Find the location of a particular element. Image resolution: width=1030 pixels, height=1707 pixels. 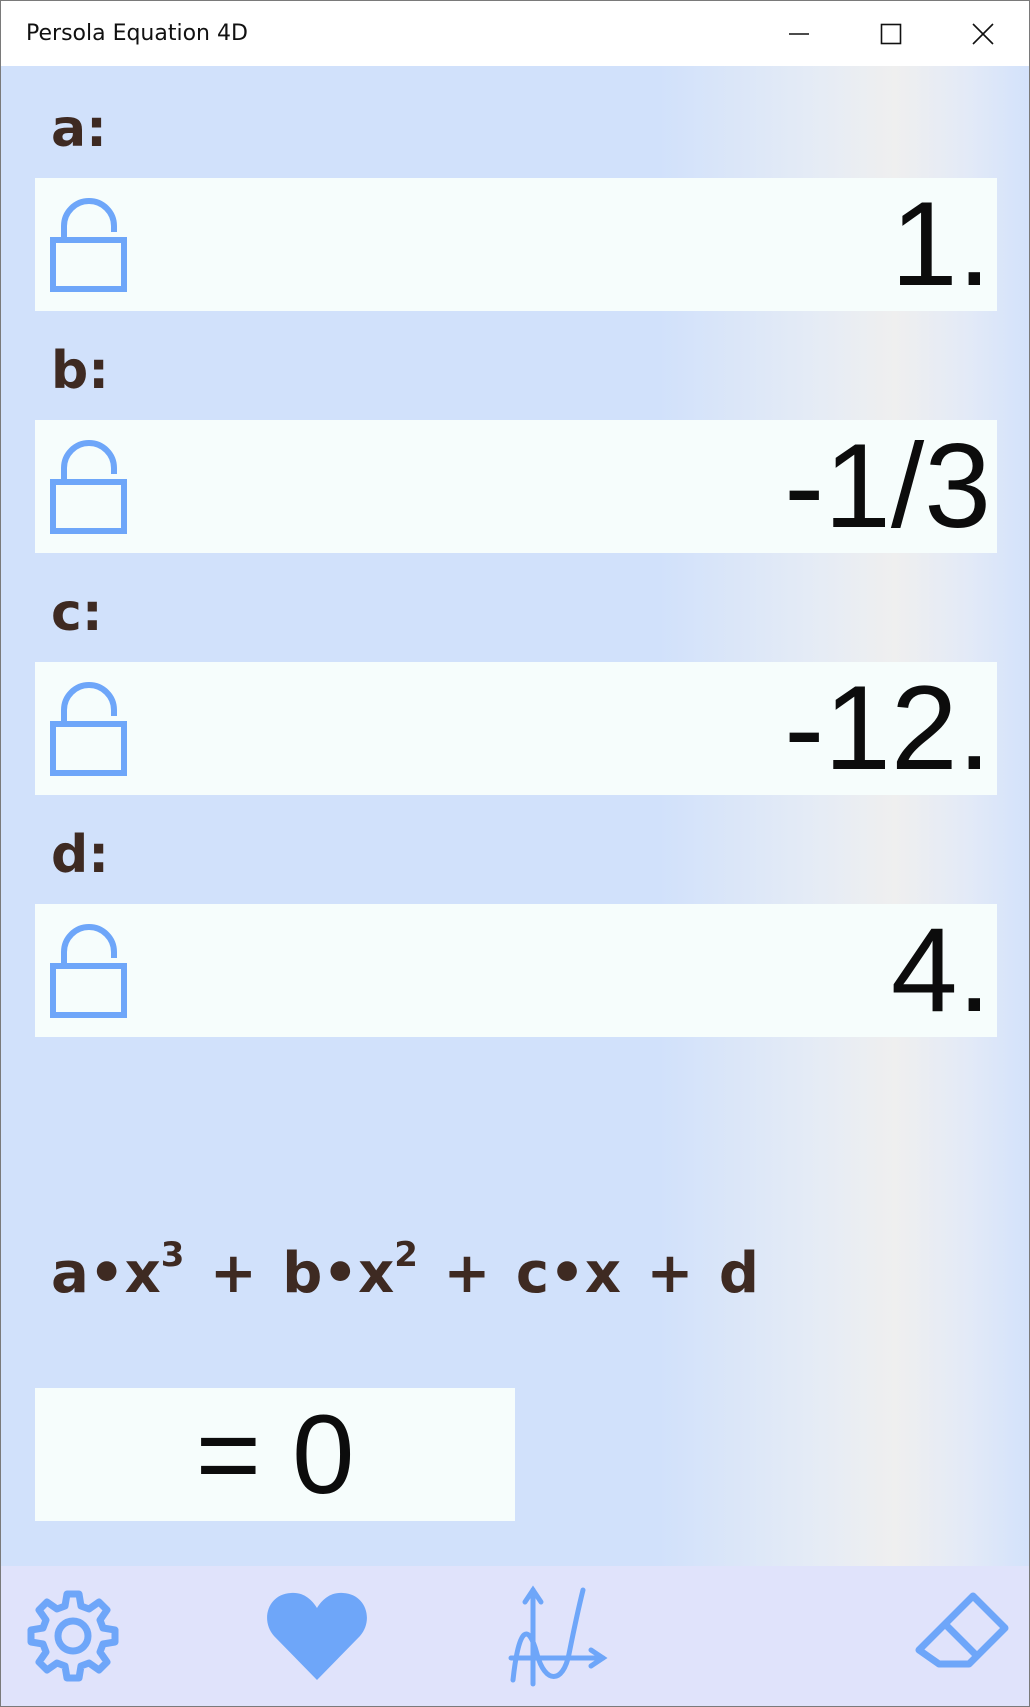

graph-icon is located at coordinates (558, 1636).